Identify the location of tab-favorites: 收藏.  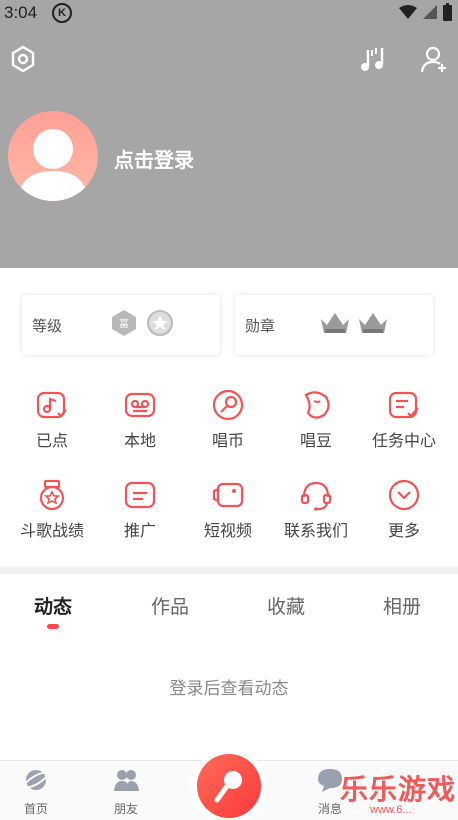
(286, 605).